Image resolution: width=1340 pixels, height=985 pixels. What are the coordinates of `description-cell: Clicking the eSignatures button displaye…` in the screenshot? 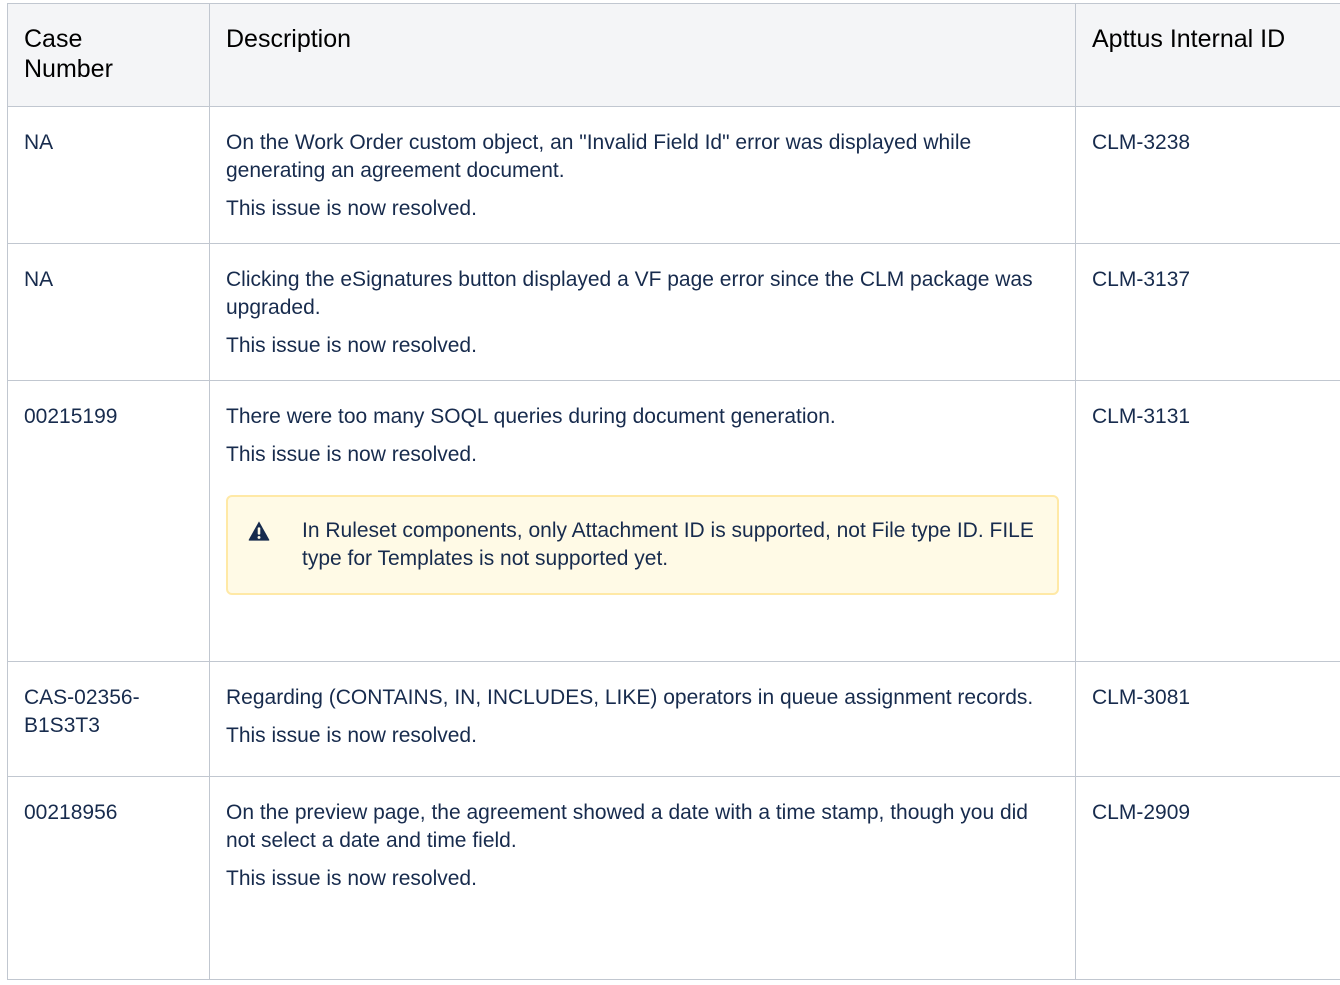 It's located at (642, 312).